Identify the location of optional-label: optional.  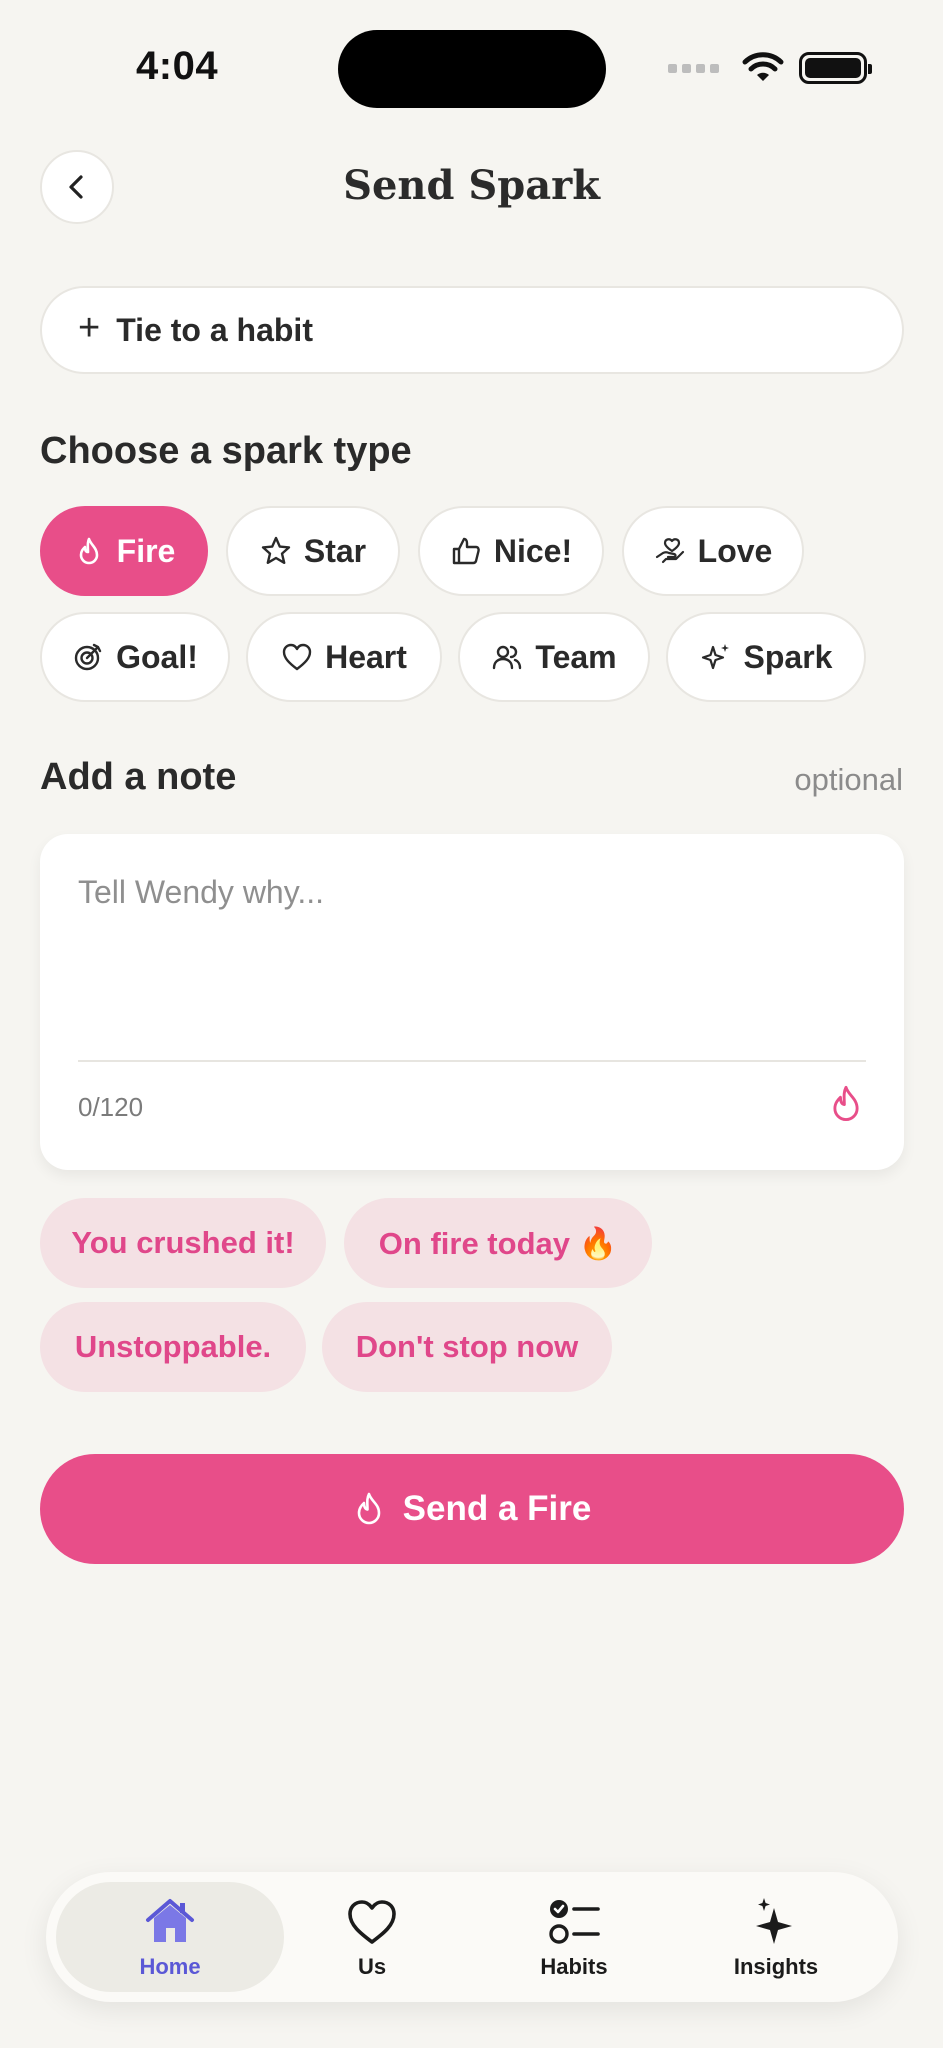
(848, 779).